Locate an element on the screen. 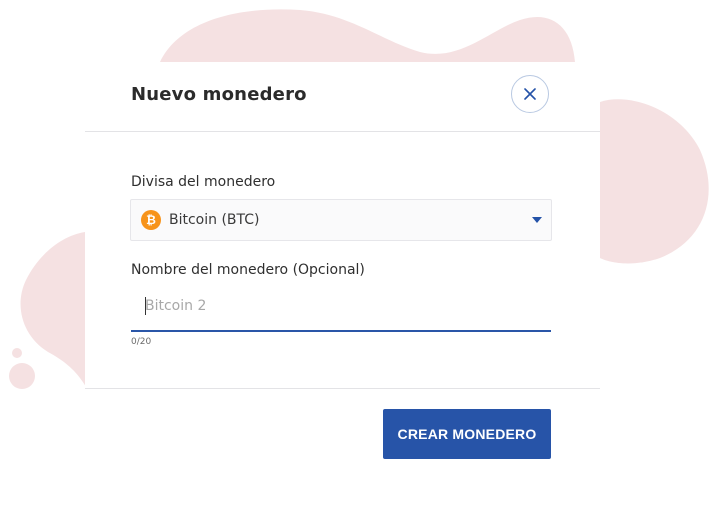 This screenshot has width=720, height=508. currency-select: ₿ Bitcoin (BTC) is located at coordinates (341, 220).